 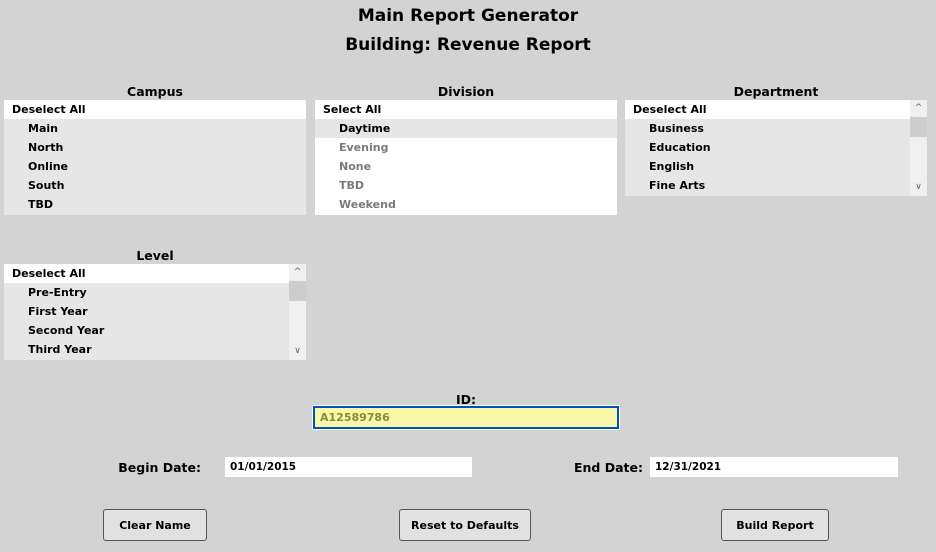 What do you see at coordinates (155, 330) in the screenshot?
I see `list-item: Second Year` at bounding box center [155, 330].